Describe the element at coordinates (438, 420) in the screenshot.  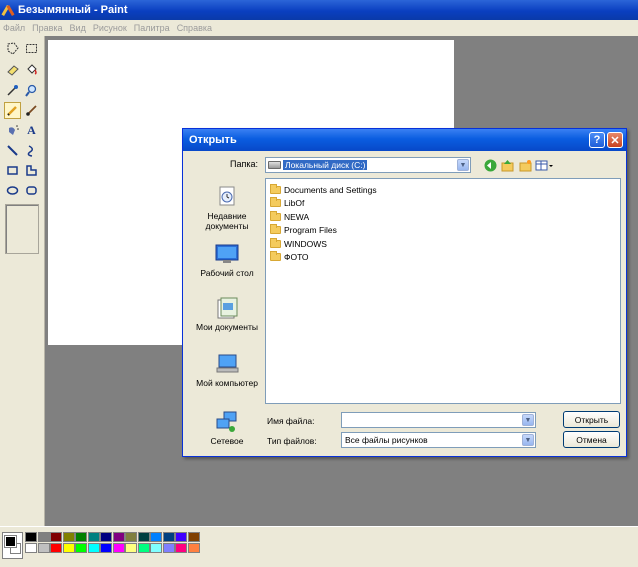
I see `file-name-field: ▼` at that location.